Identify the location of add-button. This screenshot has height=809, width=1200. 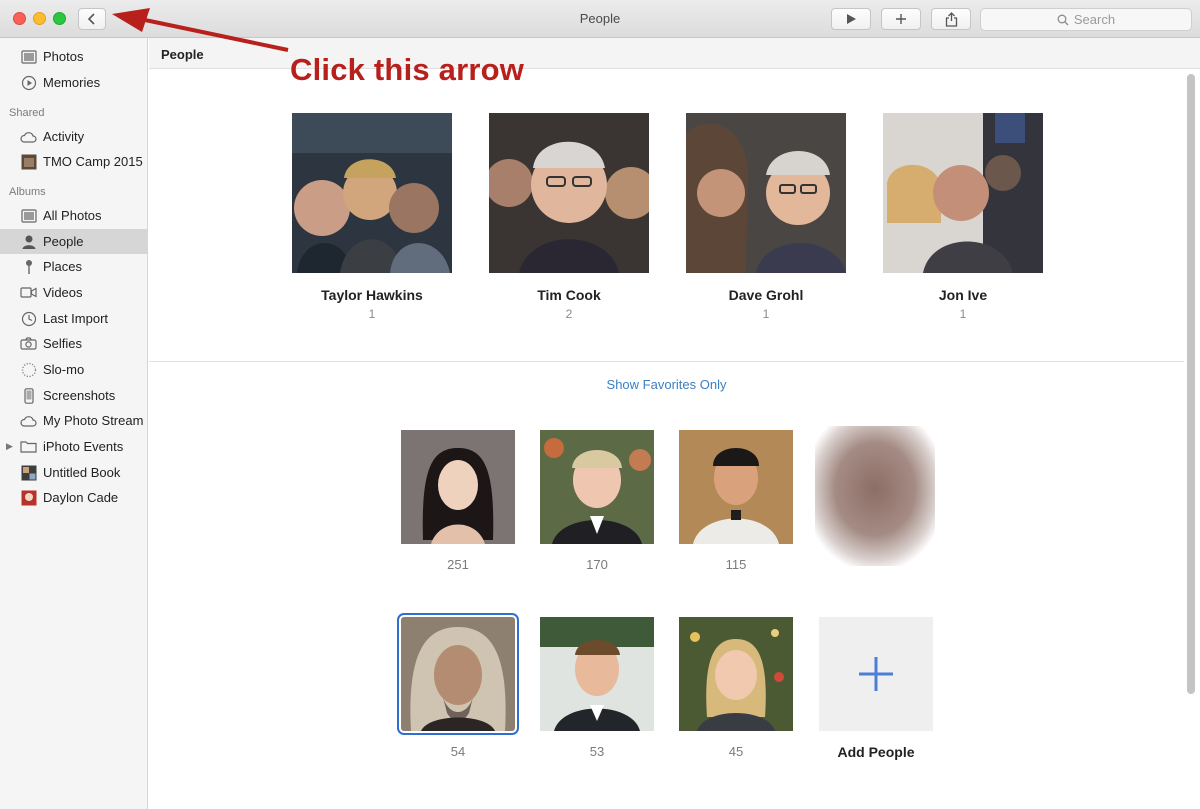
(901, 19).